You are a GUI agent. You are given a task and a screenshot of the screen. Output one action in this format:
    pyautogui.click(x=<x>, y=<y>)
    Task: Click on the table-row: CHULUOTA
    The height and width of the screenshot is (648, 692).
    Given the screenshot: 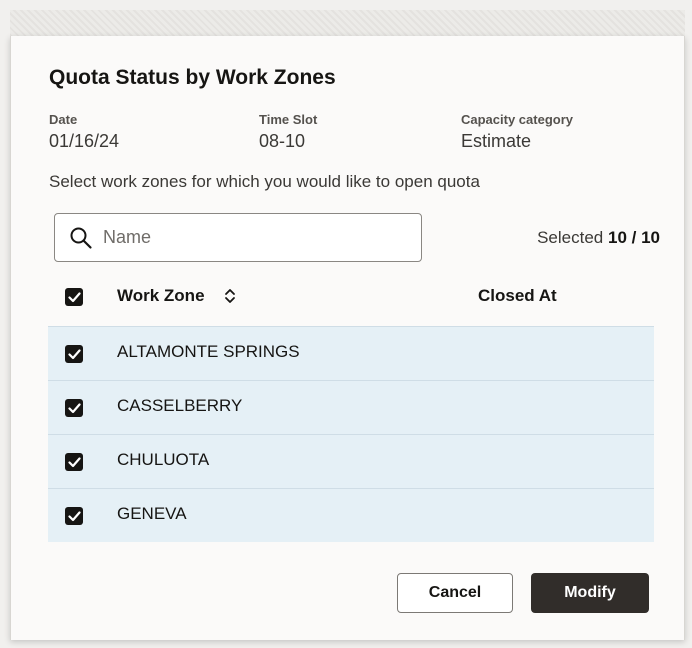 What is the action you would take?
    pyautogui.click(x=351, y=461)
    